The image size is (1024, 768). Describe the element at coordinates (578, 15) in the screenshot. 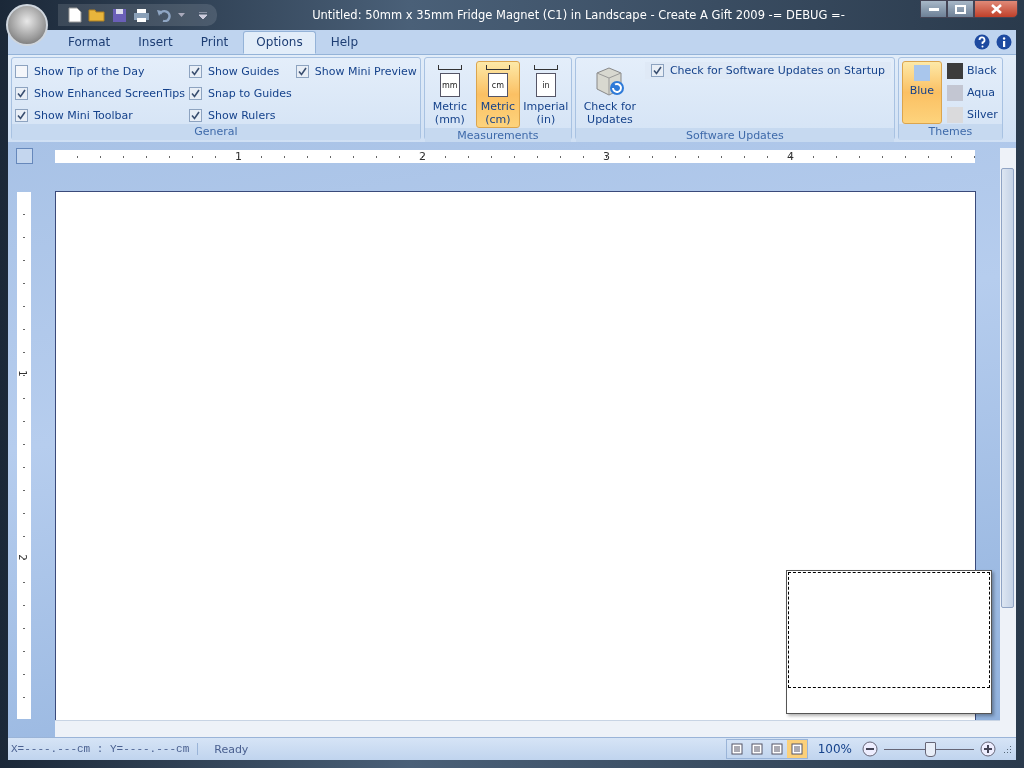

I see `window-title: Untitled: 50mm x 35mm Fridge Magnet (C1) in Landscape - Create A Gift 2009 -= DEBUG =-` at that location.